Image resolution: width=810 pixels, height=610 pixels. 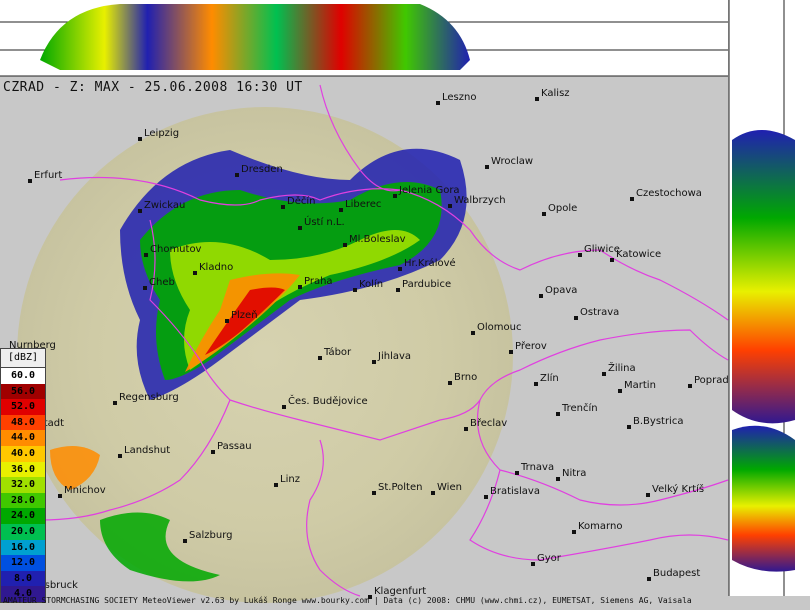 What do you see at coordinates (549, 558) in the screenshot?
I see `city-label: Gyor` at bounding box center [549, 558].